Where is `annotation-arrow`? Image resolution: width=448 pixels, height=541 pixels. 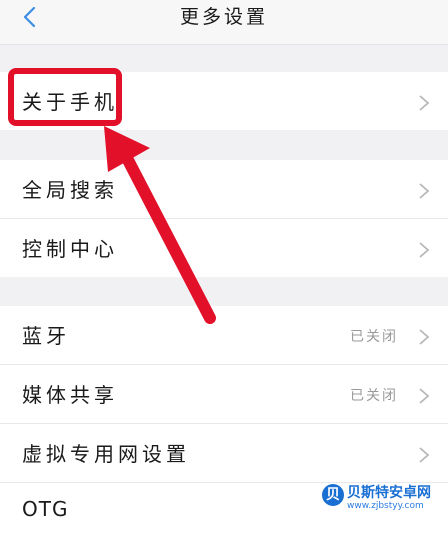 annotation-arrow is located at coordinates (160, 225).